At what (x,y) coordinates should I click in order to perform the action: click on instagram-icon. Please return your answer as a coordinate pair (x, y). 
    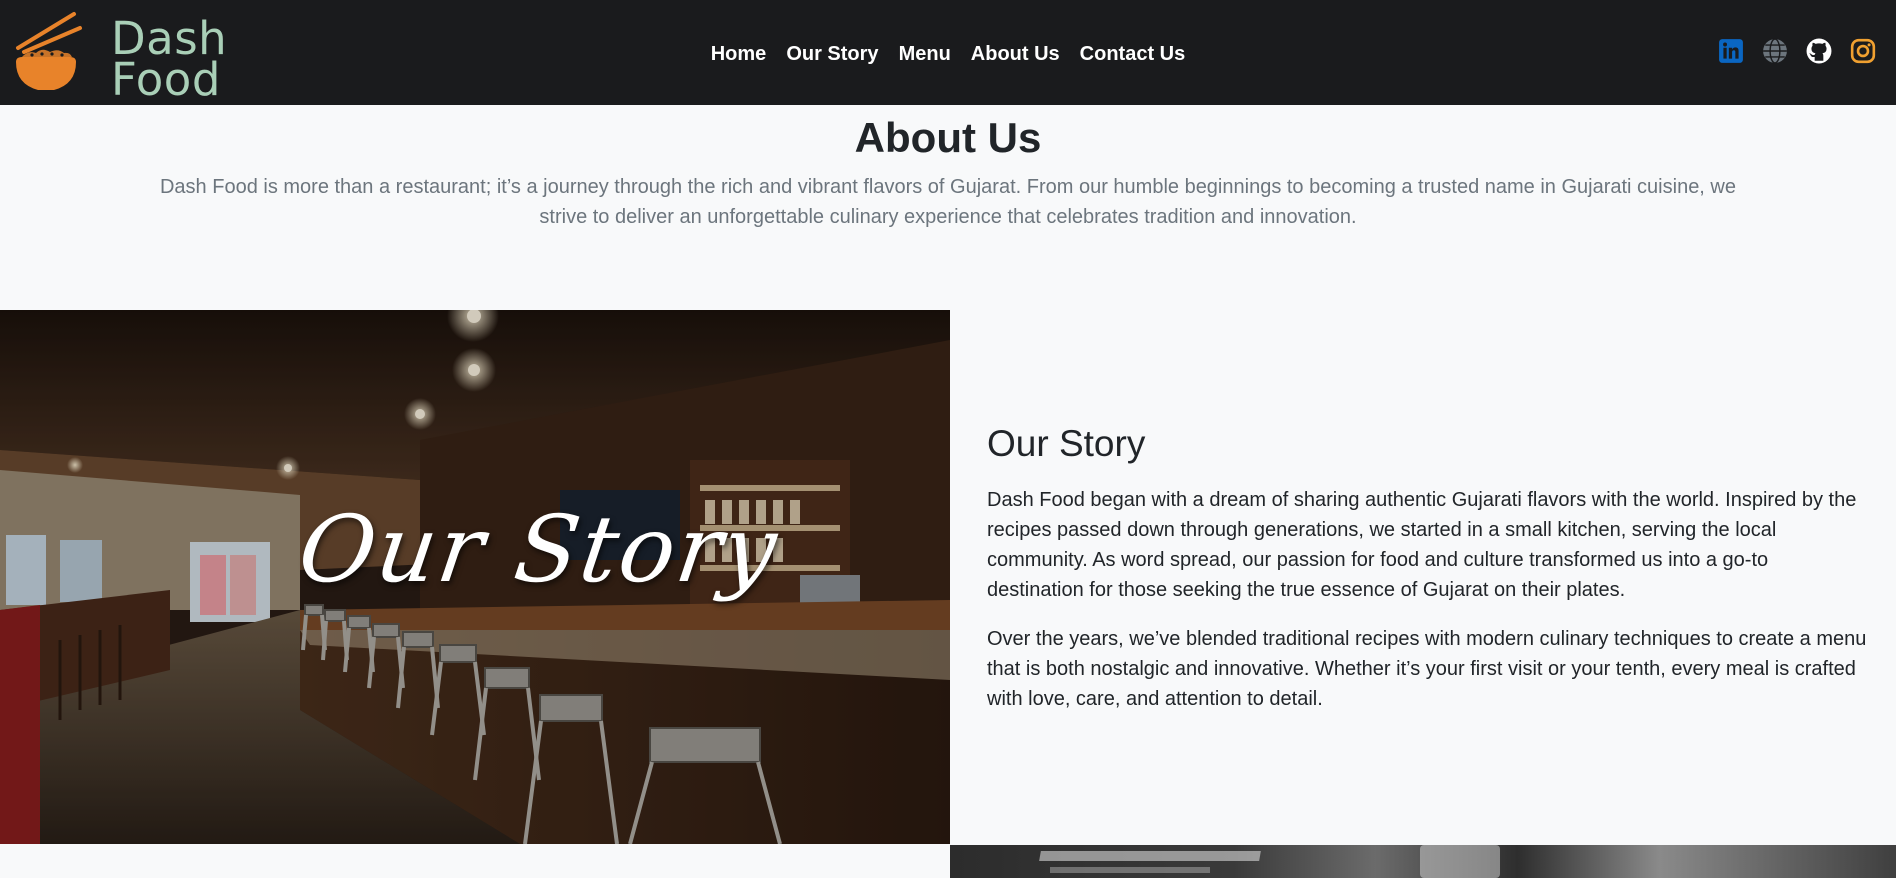
    Looking at the image, I should click on (1863, 51).